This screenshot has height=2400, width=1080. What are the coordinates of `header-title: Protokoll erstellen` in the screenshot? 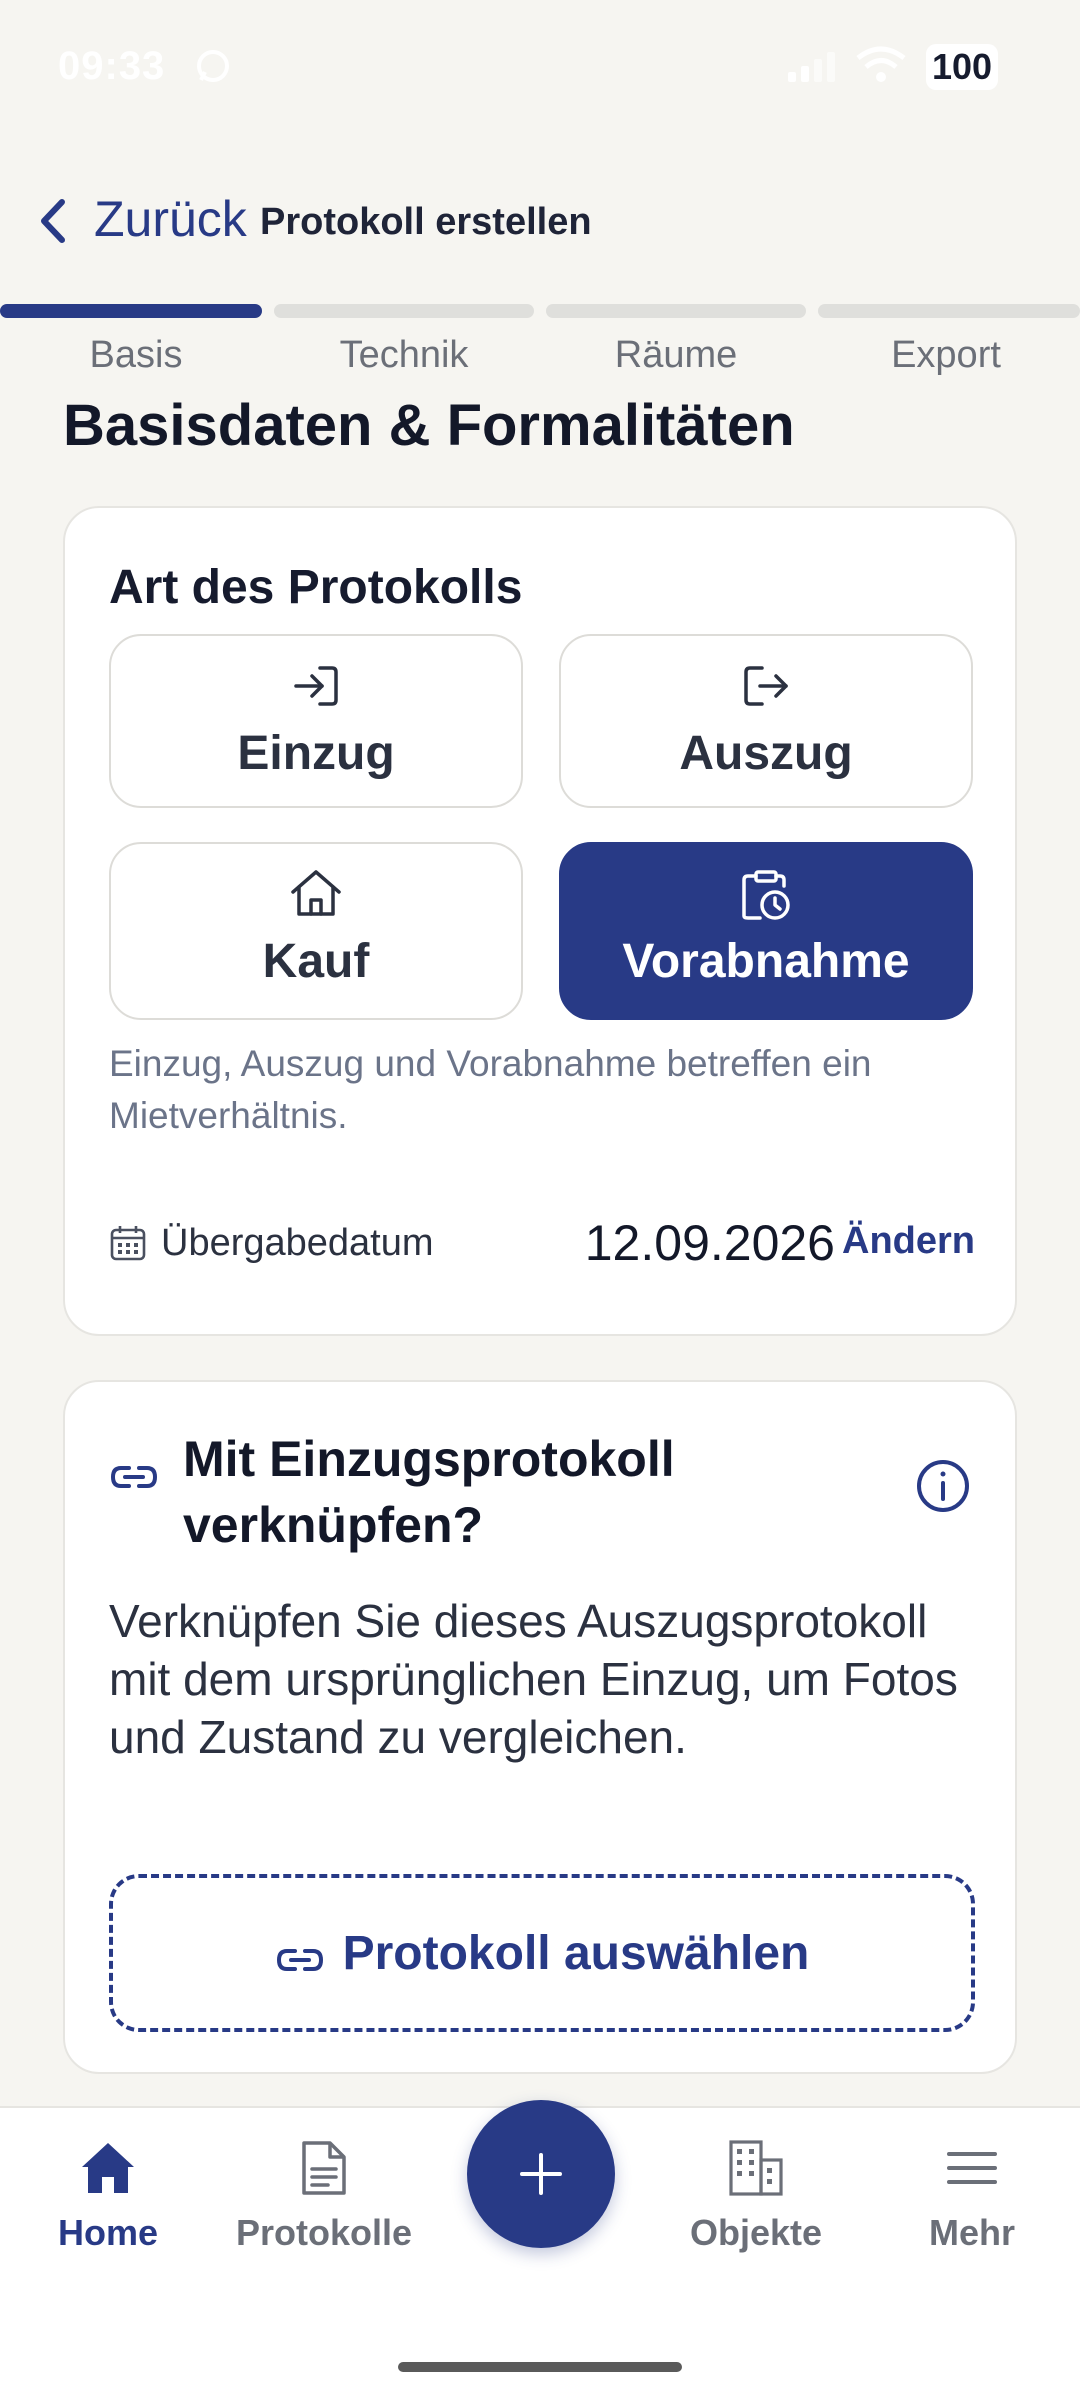 It's located at (426, 222).